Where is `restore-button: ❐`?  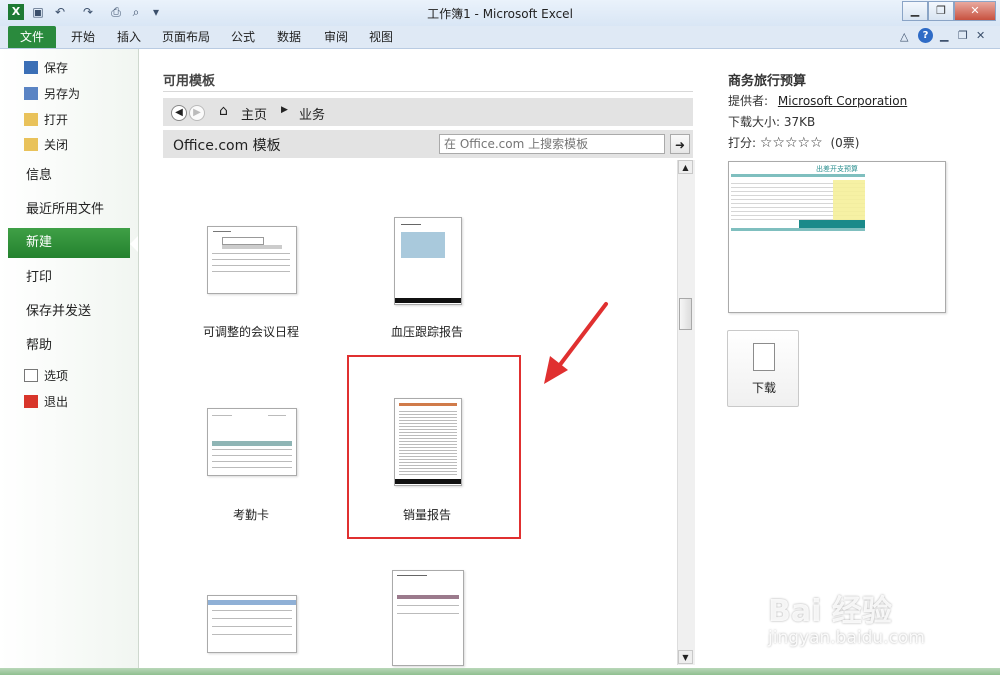
restore-button: ❐ is located at coordinates (941, 11).